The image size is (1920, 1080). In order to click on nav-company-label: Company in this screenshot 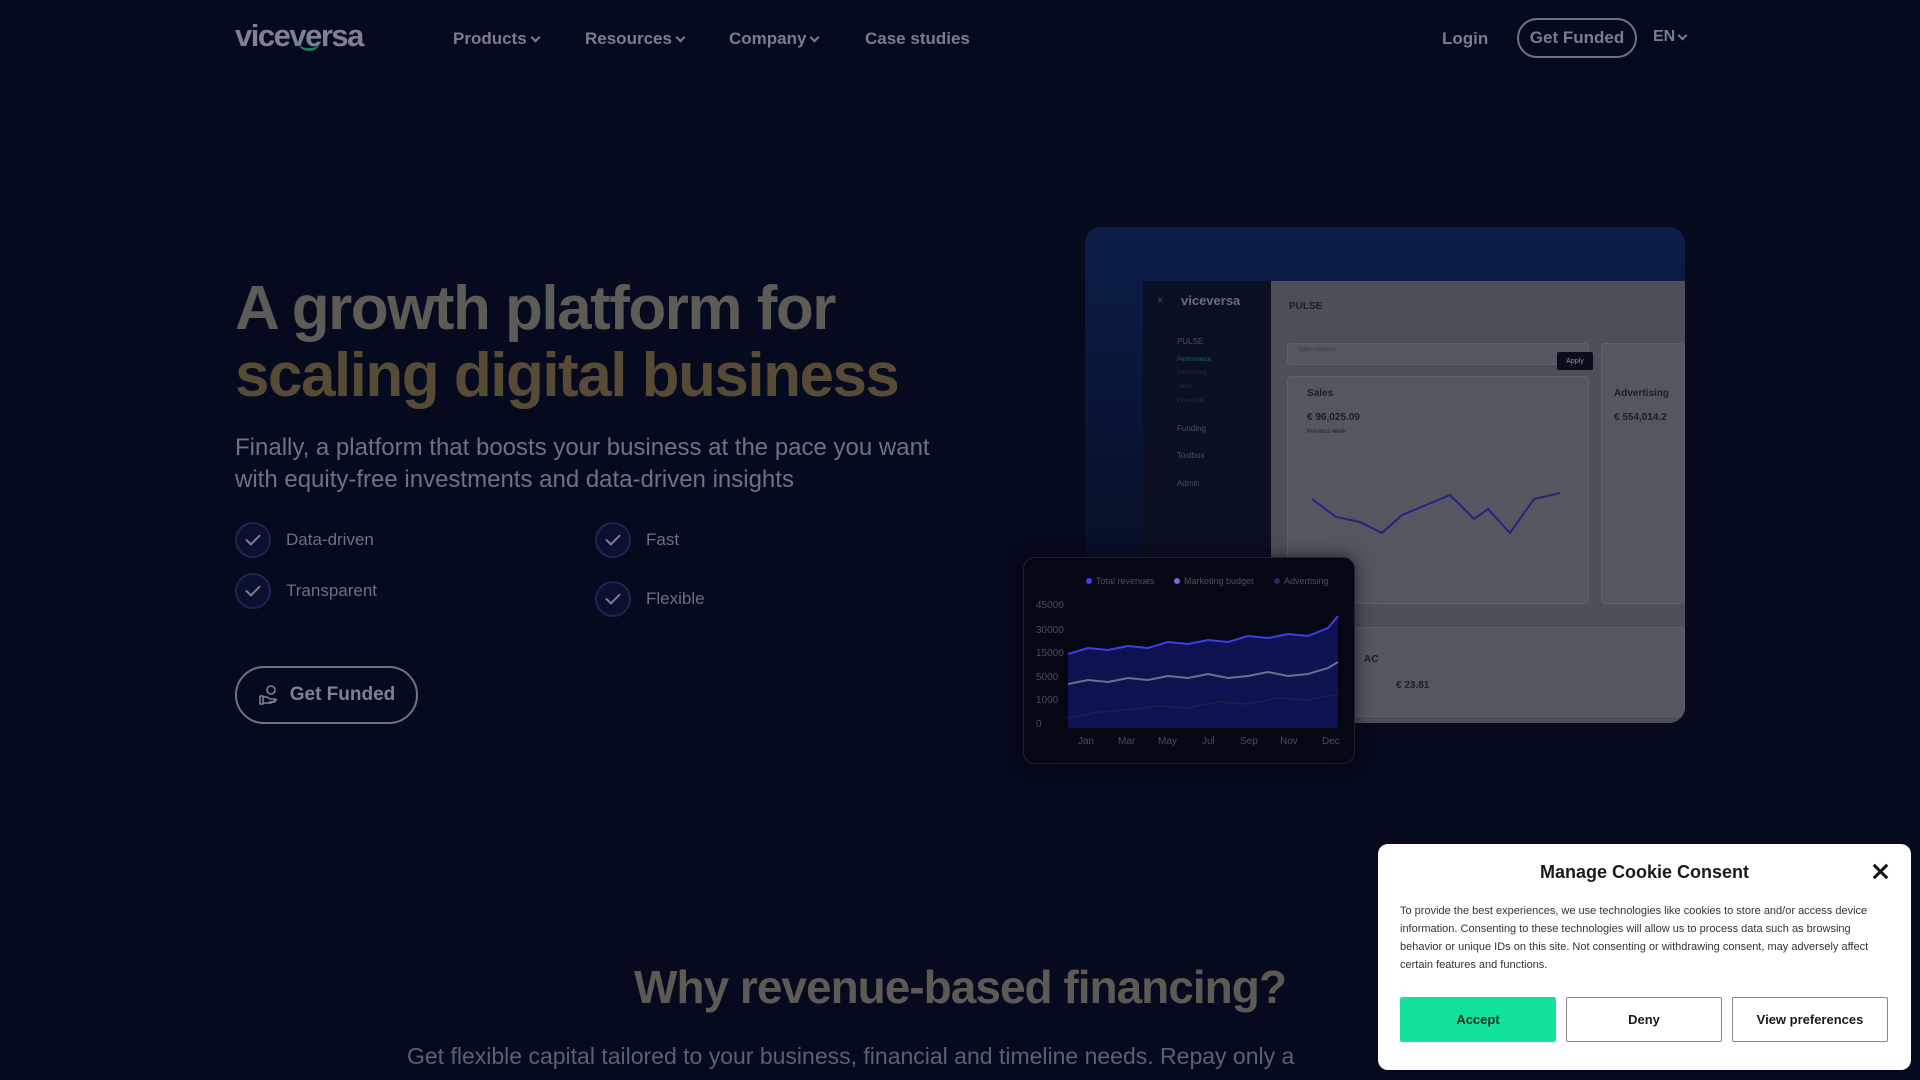, I will do `click(768, 38)`.